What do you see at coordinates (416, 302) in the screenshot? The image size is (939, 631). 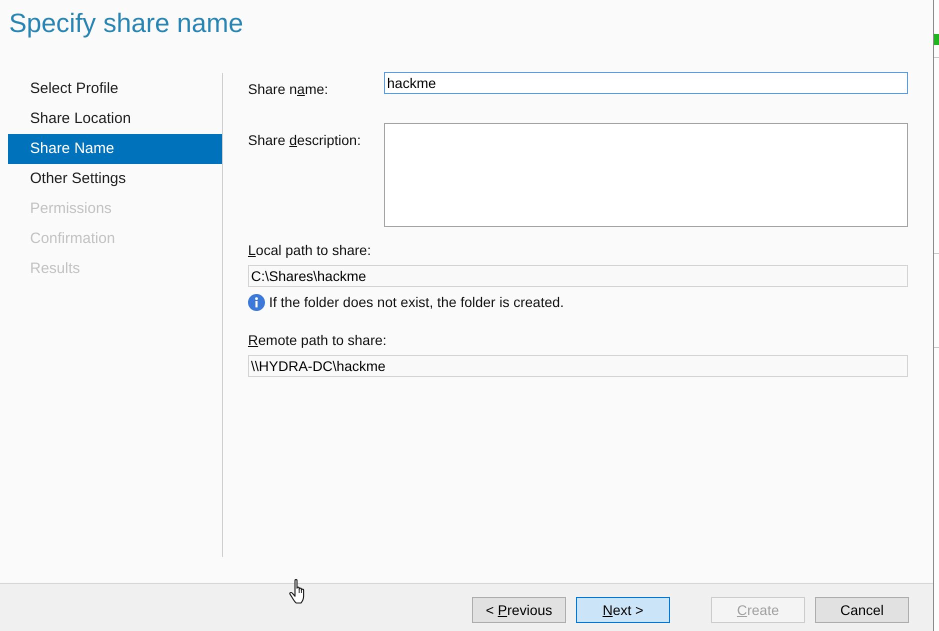 I see `info-note: If the folder does not exist, the folder is created.` at bounding box center [416, 302].